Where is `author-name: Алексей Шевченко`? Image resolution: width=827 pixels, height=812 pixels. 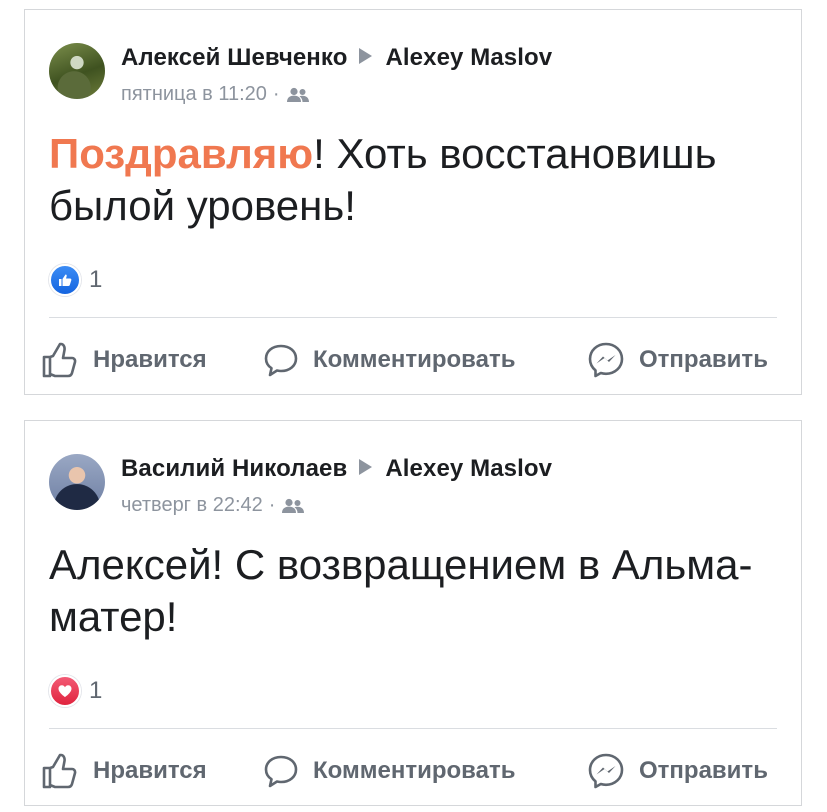 author-name: Алексей Шевченко is located at coordinates (234, 57).